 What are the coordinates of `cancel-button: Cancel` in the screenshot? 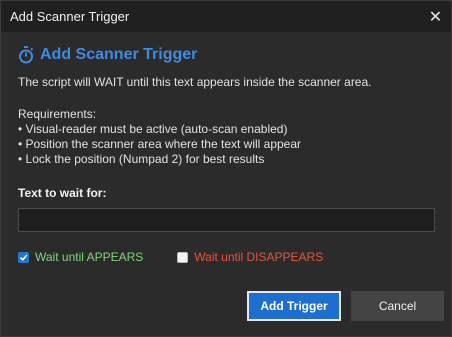 It's located at (397, 306).